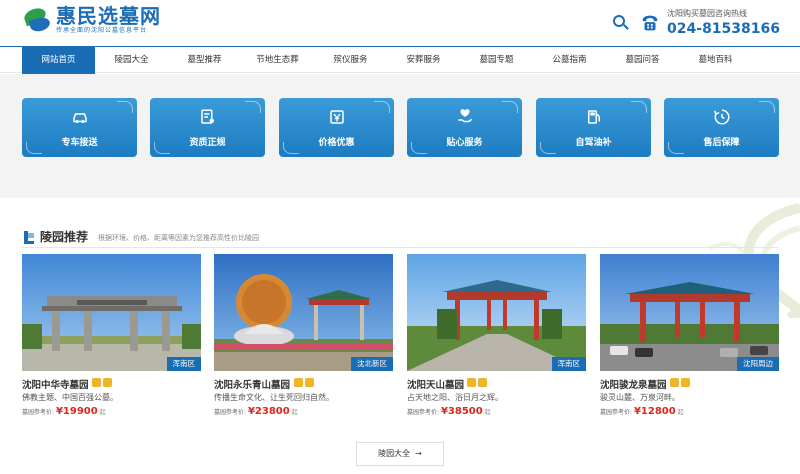 The width and height of the screenshot is (800, 474). I want to click on region-badge: 沈北新区, so click(372, 364).